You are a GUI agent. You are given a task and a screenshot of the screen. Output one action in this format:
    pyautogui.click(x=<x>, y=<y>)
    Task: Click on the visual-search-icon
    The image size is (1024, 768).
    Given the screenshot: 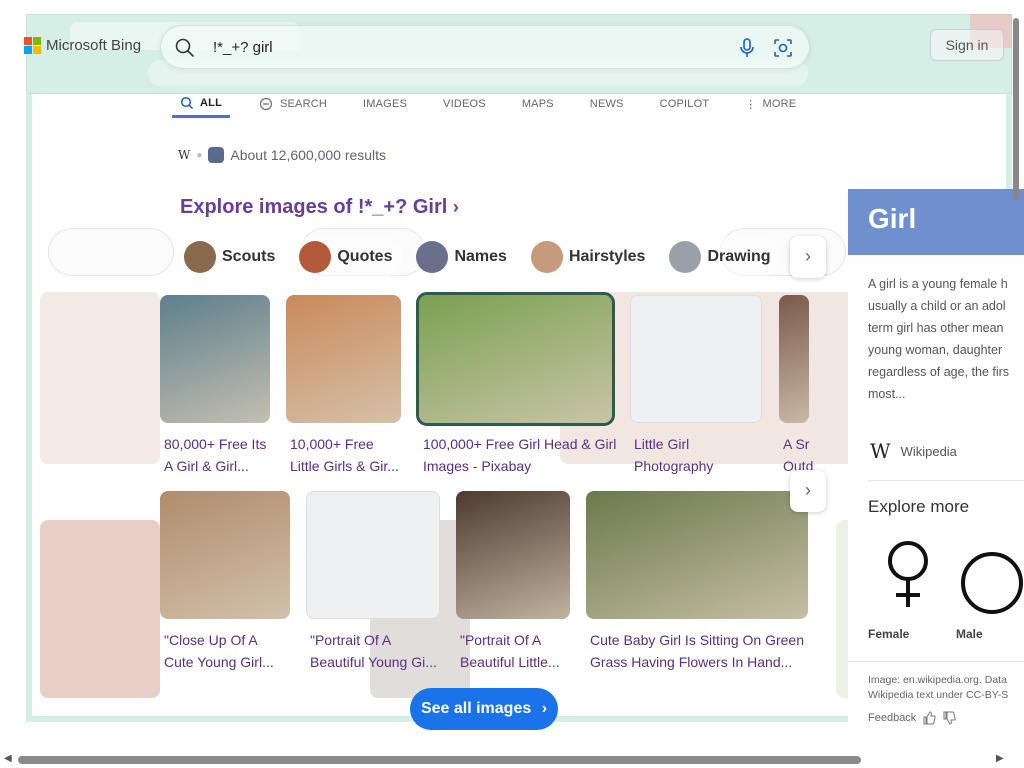 What is the action you would take?
    pyautogui.click(x=783, y=48)
    